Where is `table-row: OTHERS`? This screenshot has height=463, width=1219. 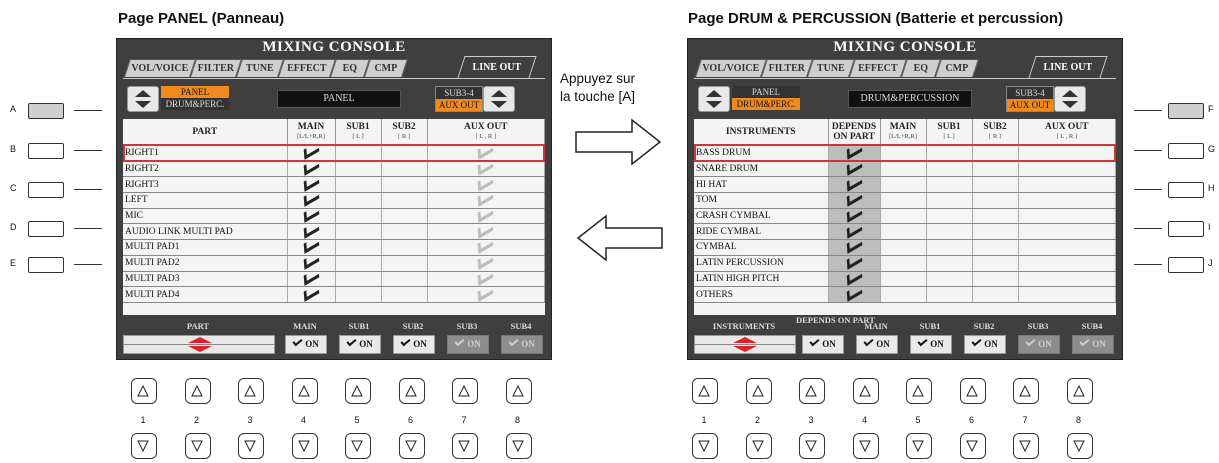
table-row: OTHERS is located at coordinates (905, 294).